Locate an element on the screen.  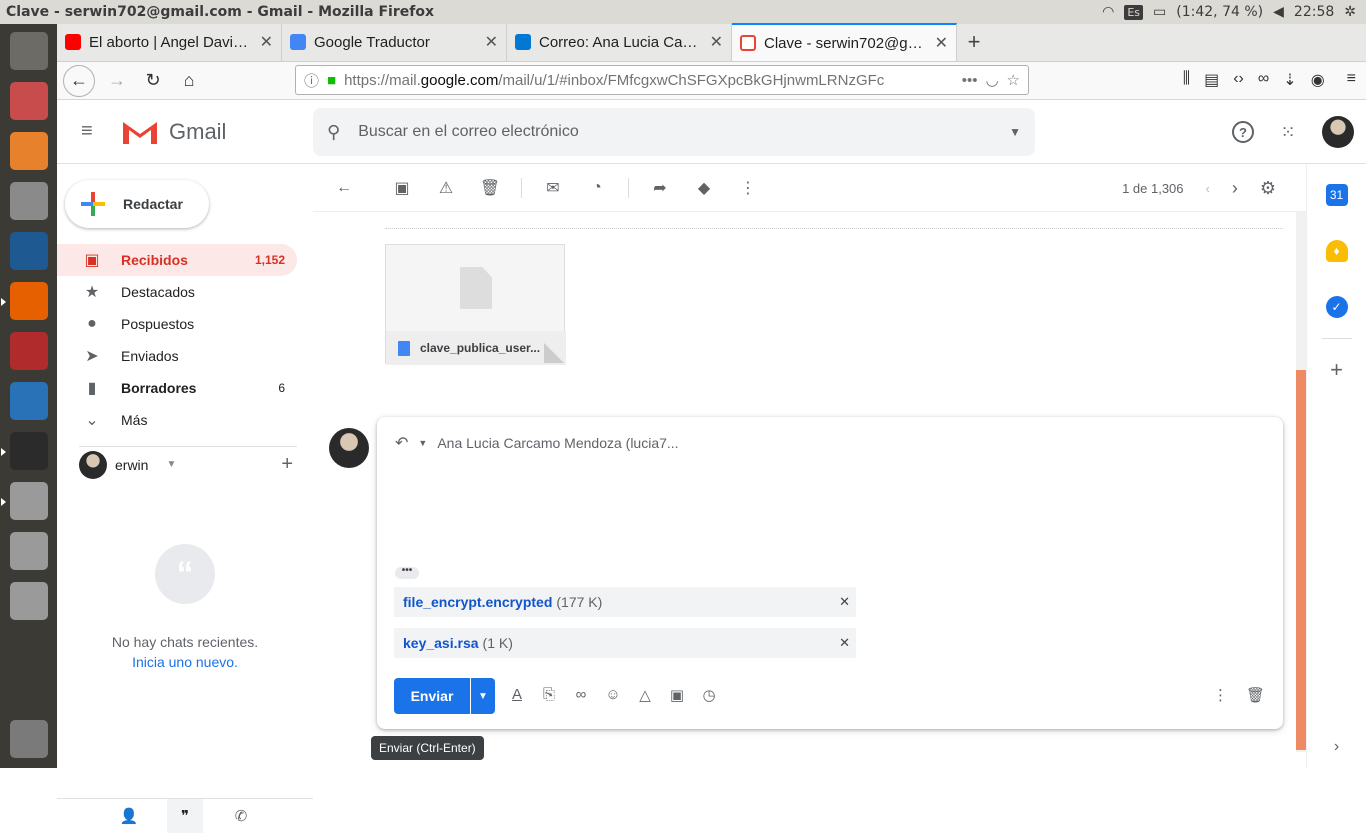
help-icon: ? is located at coordinates (1243, 132).